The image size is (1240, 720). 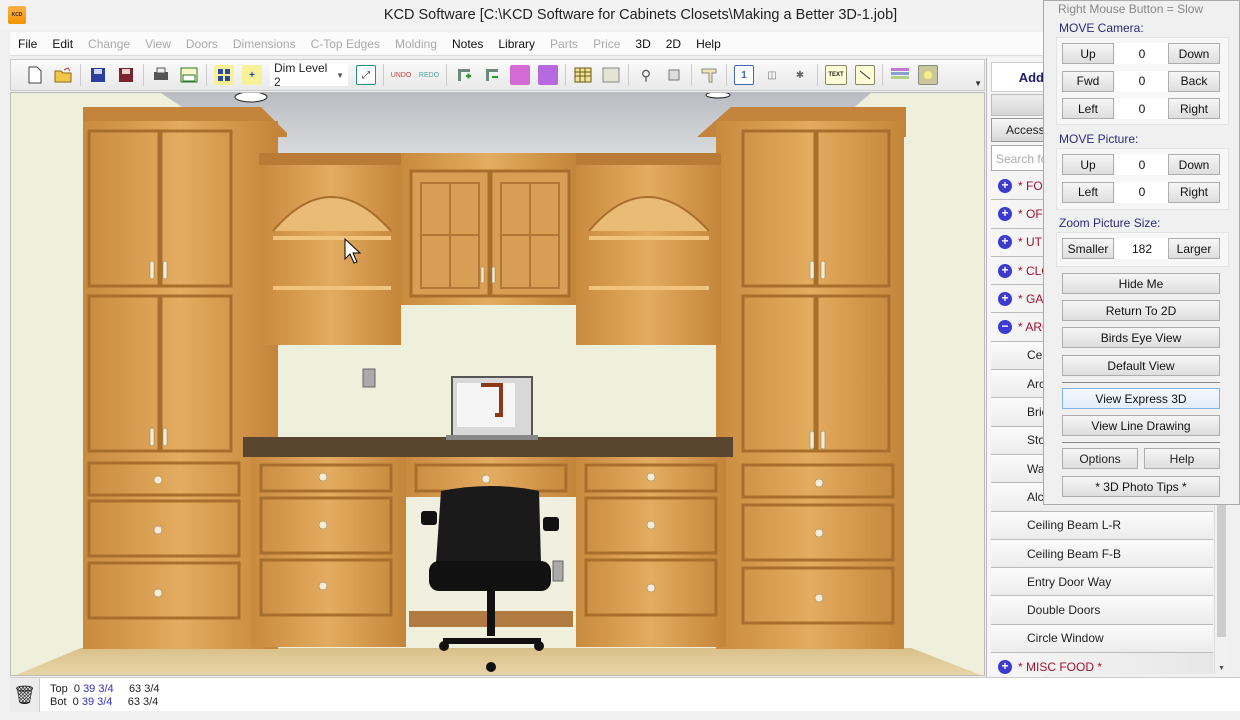 I want to click on menu-help: Help, so click(x=708, y=44).